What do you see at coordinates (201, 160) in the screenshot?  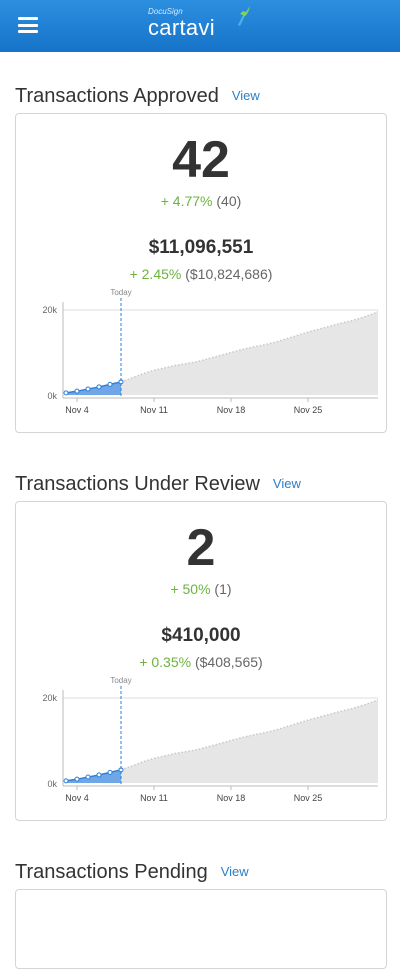 I see `count-value: 42` at bounding box center [201, 160].